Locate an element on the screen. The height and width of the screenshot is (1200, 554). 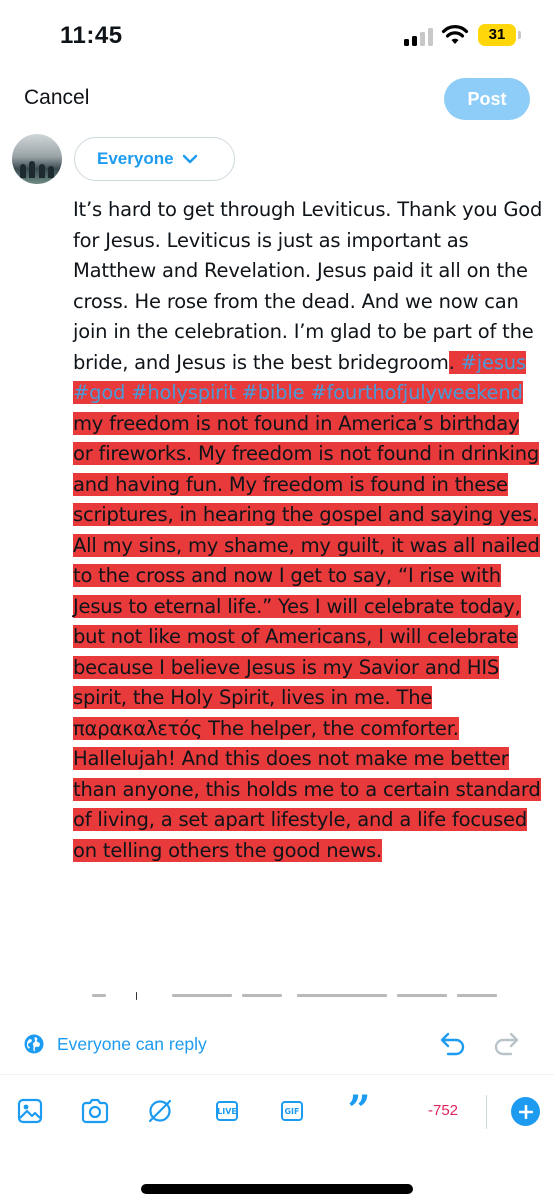
character-counter: -752 is located at coordinates (443, 1110).